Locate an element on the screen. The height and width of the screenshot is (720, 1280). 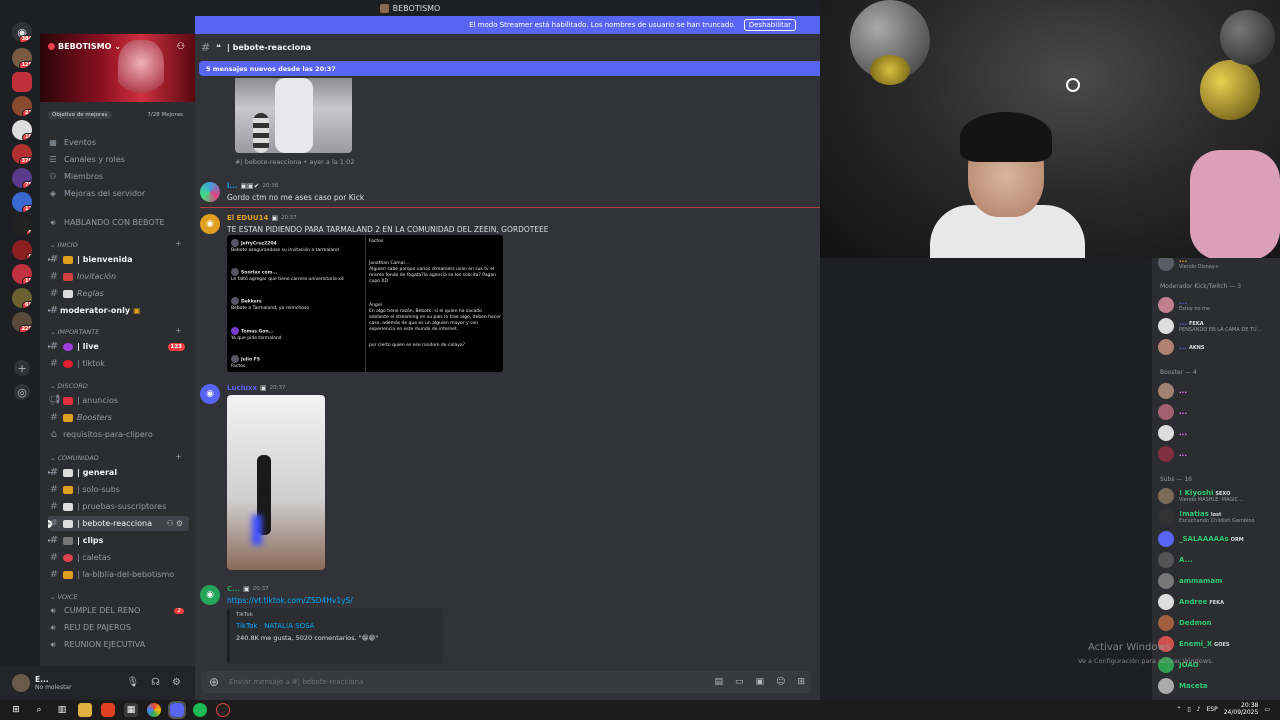
spotify-icon is located at coordinates (200, 710).